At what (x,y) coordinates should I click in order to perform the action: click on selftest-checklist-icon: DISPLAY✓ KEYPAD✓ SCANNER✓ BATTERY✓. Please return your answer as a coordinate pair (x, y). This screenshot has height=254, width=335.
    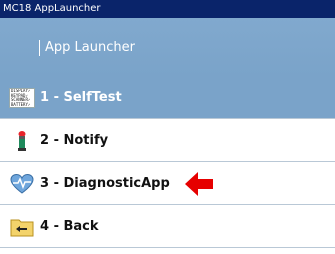
    Looking at the image, I should click on (22, 98).